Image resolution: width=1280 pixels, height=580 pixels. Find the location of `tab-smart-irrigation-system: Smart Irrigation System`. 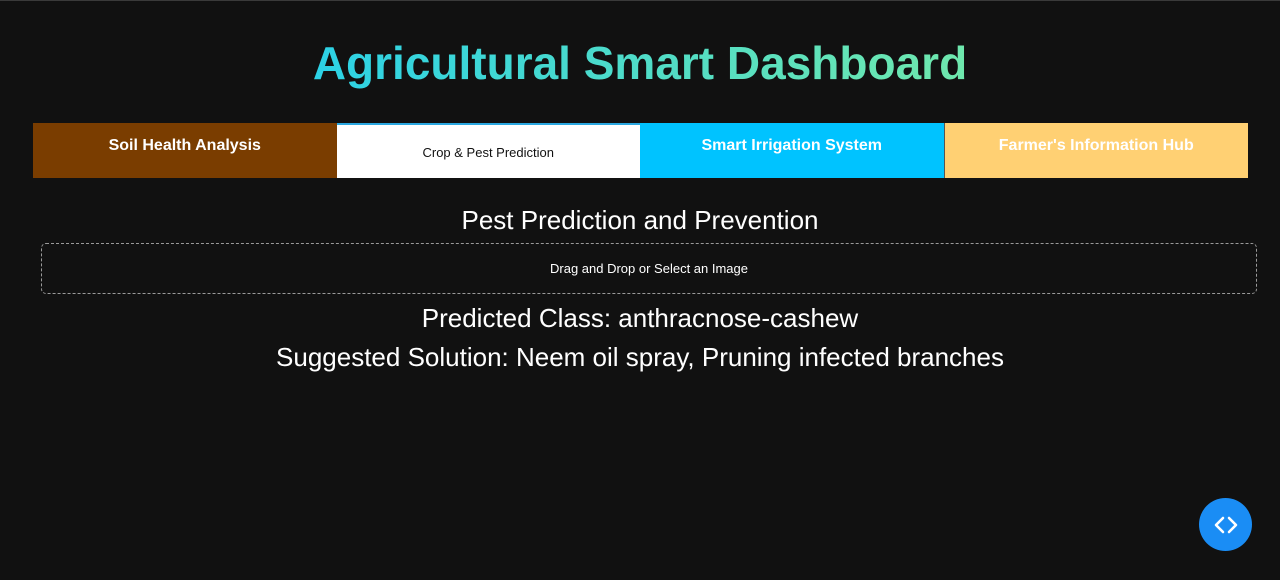

tab-smart-irrigation-system: Smart Irrigation System is located at coordinates (792, 150).